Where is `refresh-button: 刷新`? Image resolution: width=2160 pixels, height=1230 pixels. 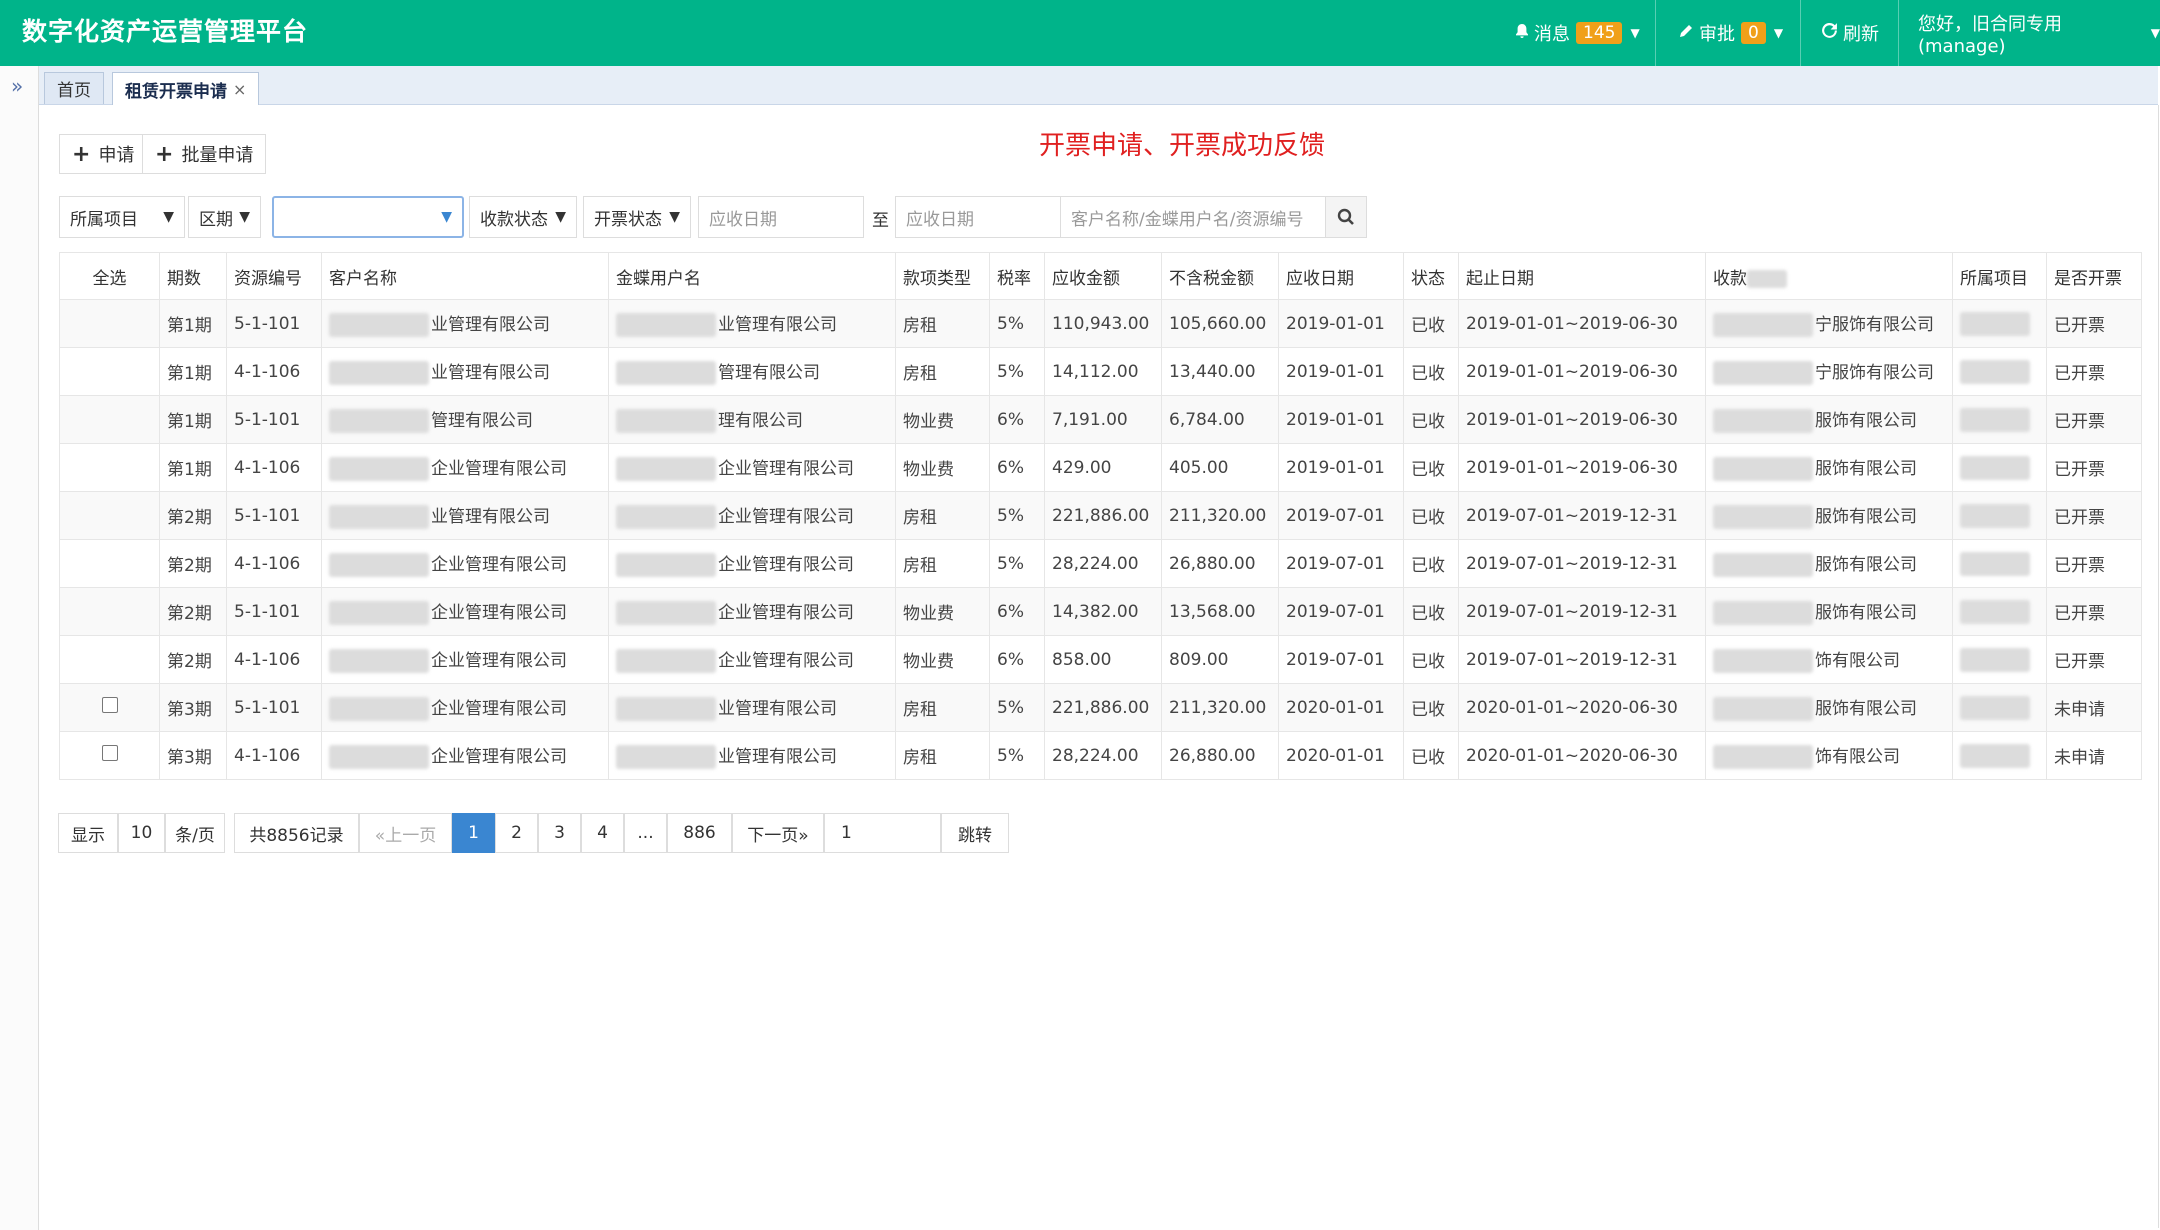 refresh-button: 刷新 is located at coordinates (1850, 33).